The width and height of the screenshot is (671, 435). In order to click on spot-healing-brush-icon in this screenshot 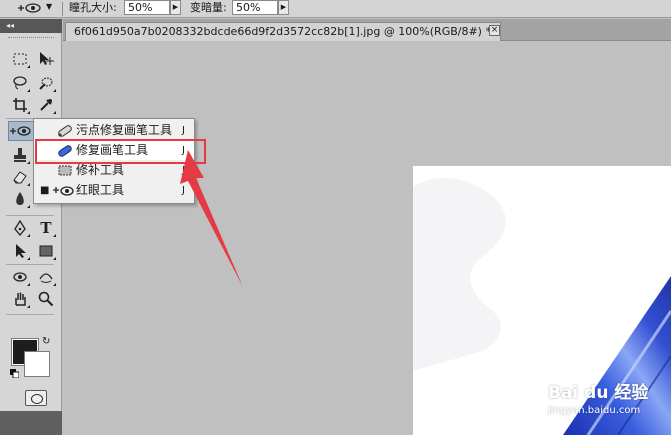, I will do `click(65, 130)`.